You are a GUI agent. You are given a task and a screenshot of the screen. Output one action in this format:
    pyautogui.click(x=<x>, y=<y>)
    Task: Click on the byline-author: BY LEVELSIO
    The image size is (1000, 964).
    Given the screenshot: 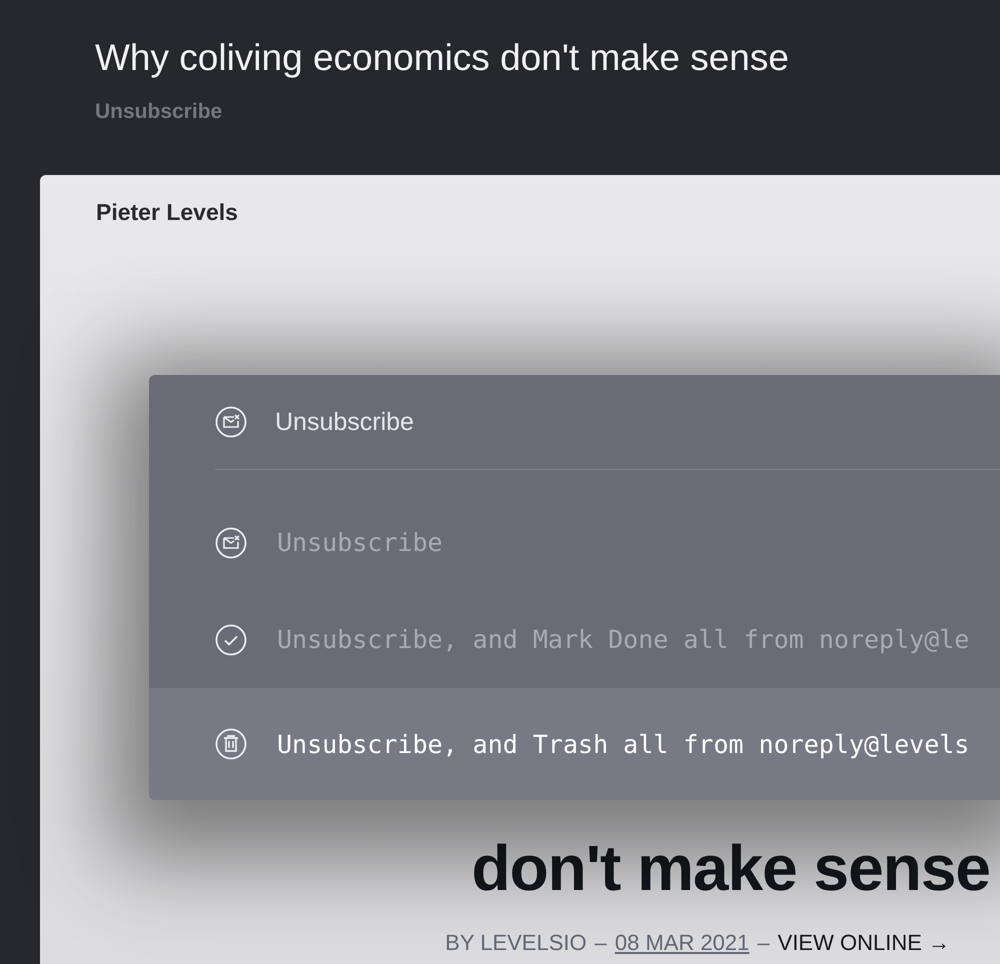 What is the action you would take?
    pyautogui.click(x=516, y=943)
    